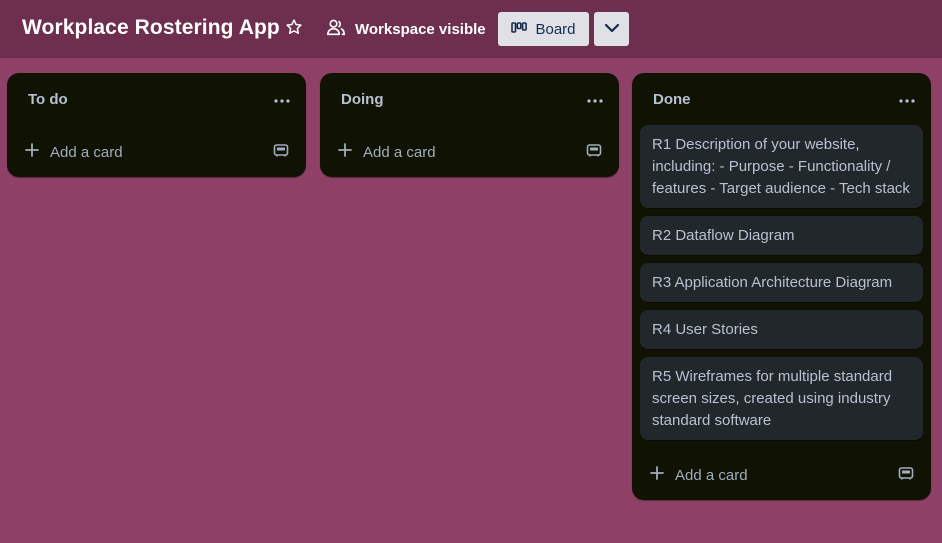  I want to click on board-view-label: Board, so click(555, 29).